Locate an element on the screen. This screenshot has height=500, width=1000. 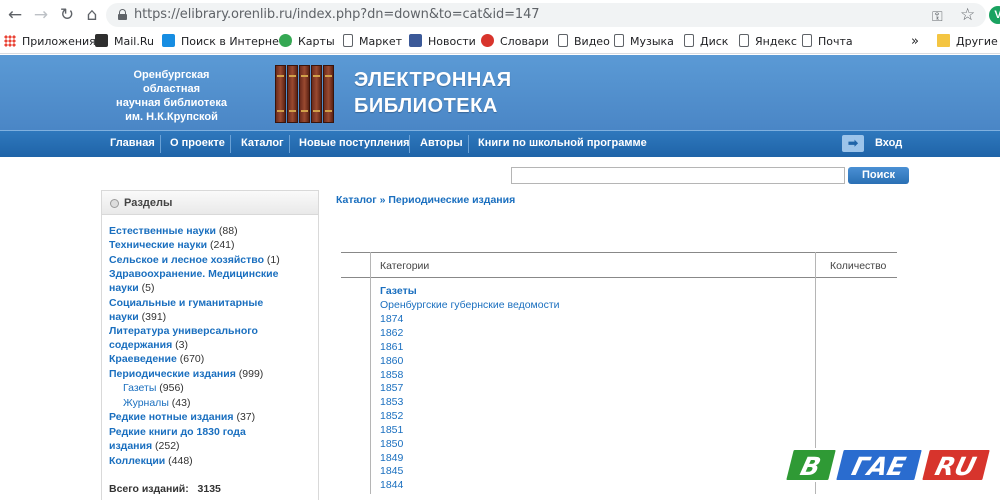
list-item: 1845 is located at coordinates (391, 472).